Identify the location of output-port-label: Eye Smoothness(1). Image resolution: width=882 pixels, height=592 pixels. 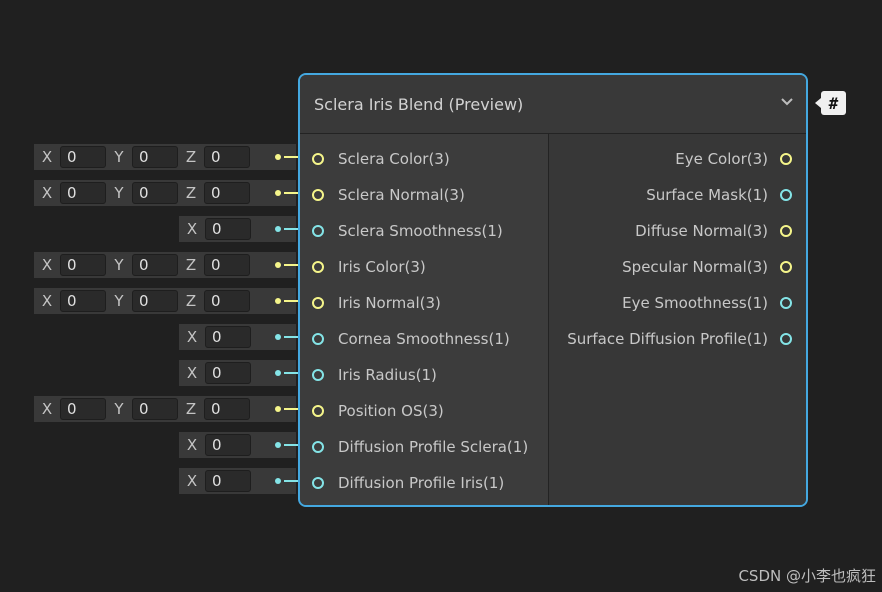
(695, 303).